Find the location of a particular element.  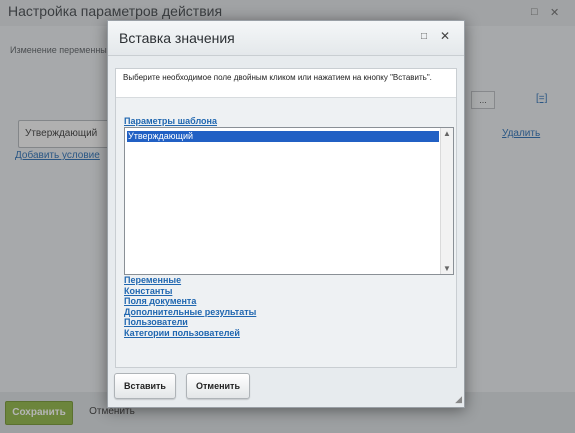

scroll-down-icon: ▼ is located at coordinates (447, 268).